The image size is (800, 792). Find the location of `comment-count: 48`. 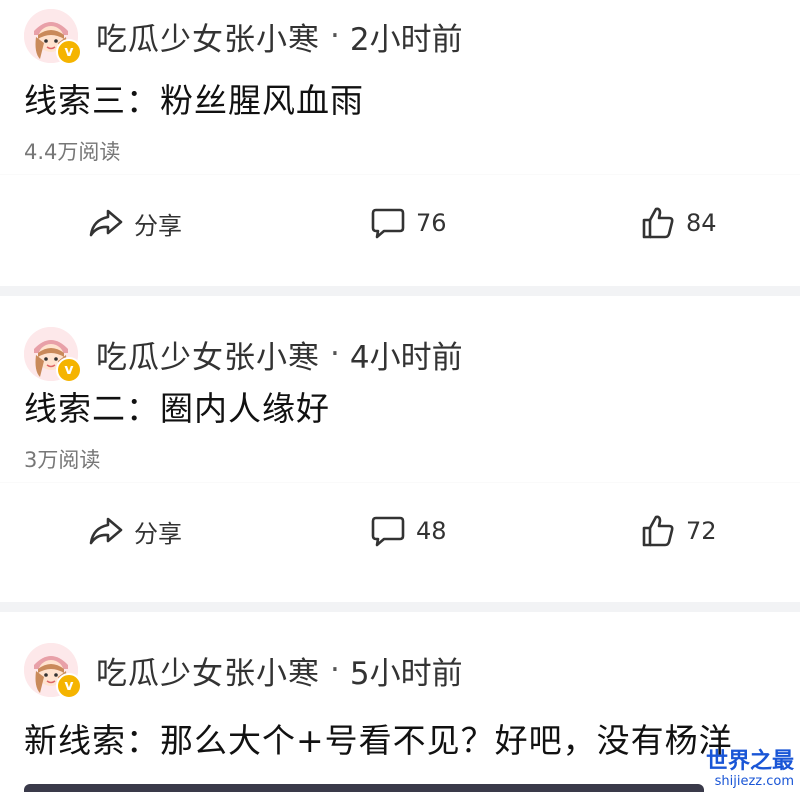

comment-count: 48 is located at coordinates (431, 531).